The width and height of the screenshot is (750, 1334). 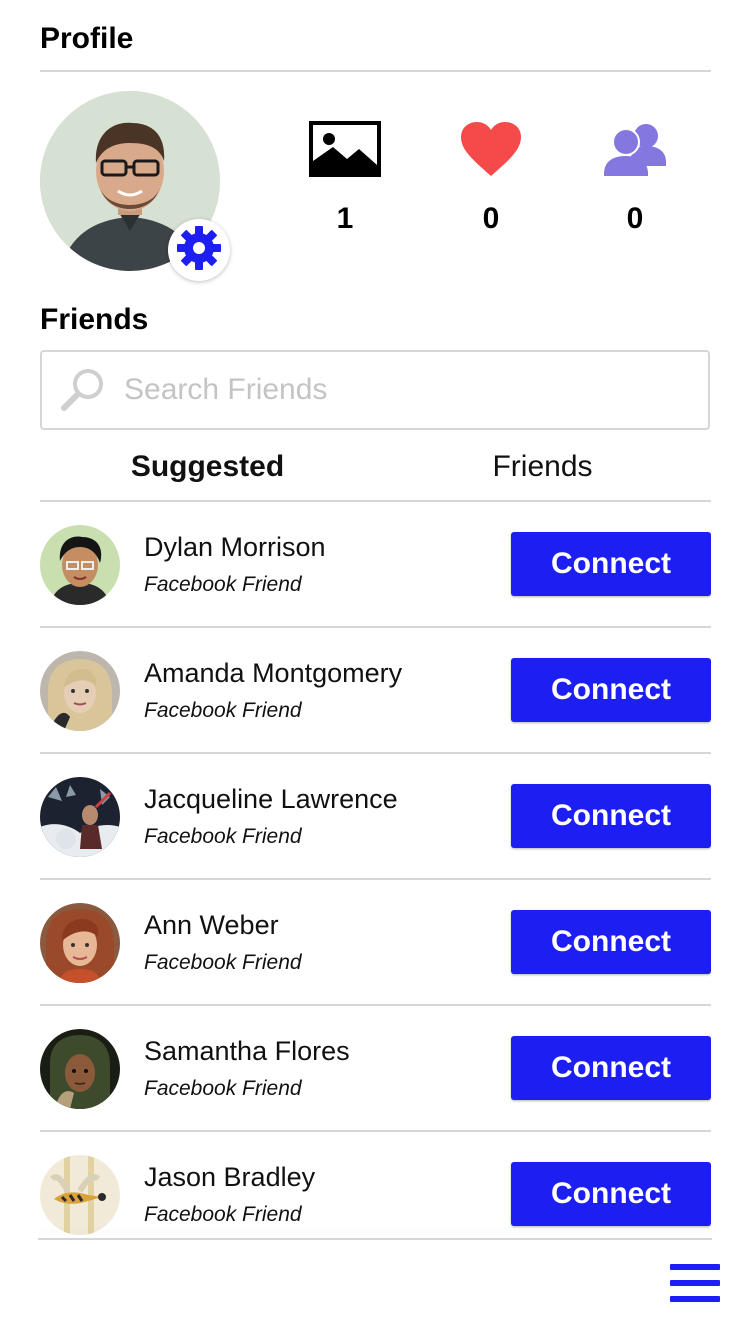 What do you see at coordinates (90, 390) in the screenshot?
I see `search-icon` at bounding box center [90, 390].